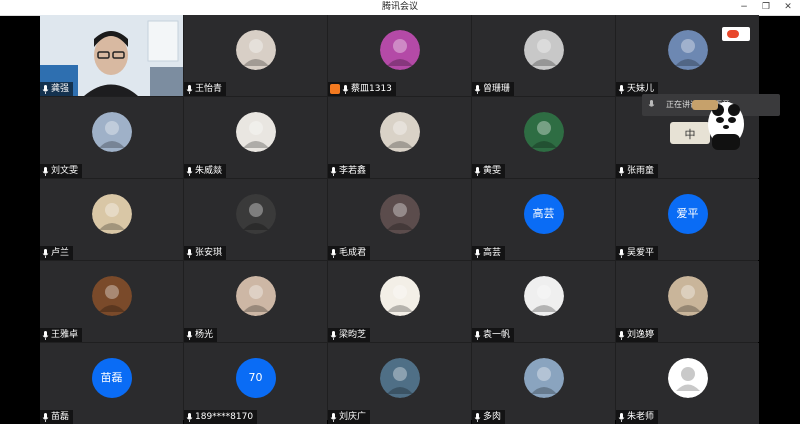 This screenshot has width=800, height=424. What do you see at coordinates (65, 335) in the screenshot?
I see `participant-name: 王雅卓` at bounding box center [65, 335].